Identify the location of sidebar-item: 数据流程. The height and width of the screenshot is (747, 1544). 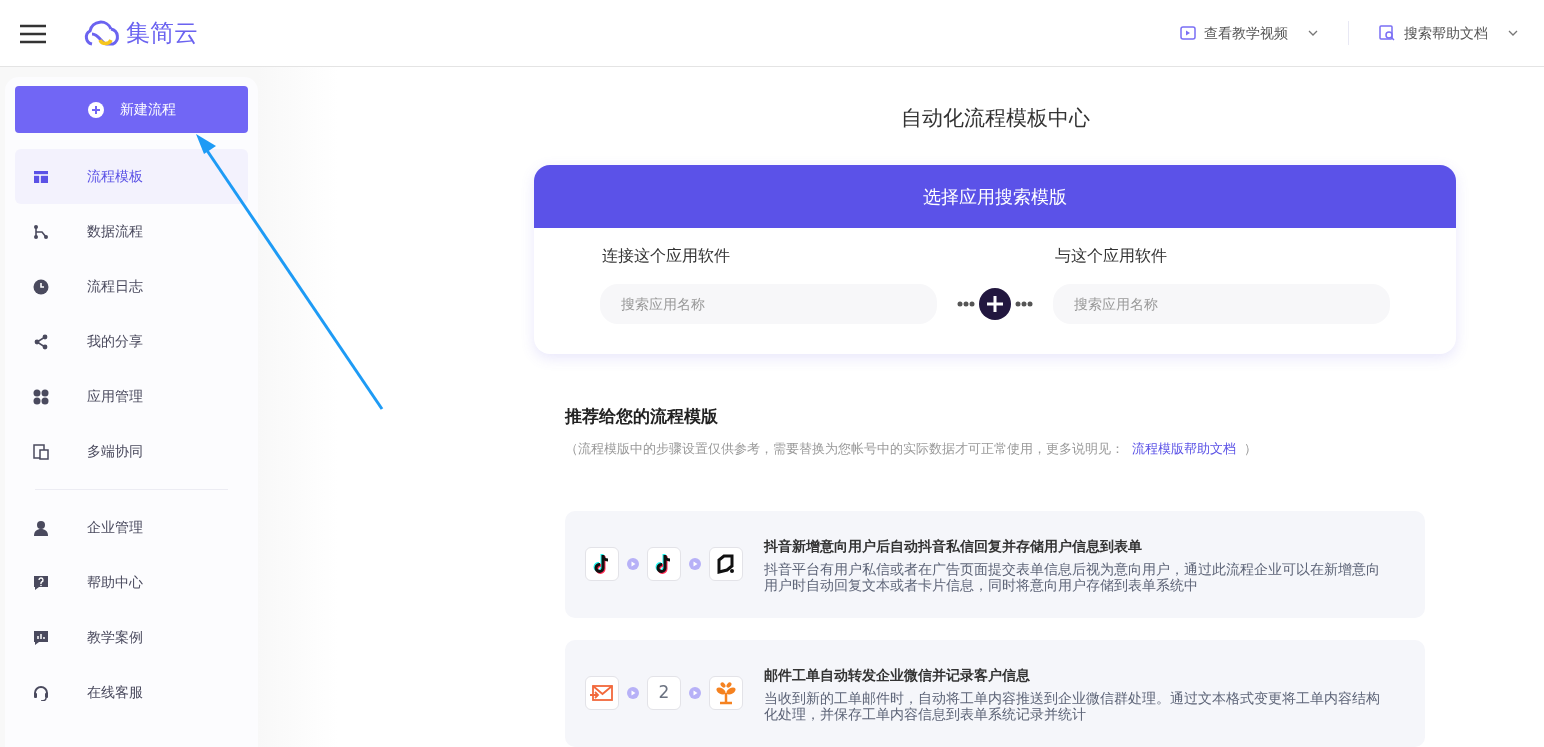
(131, 231).